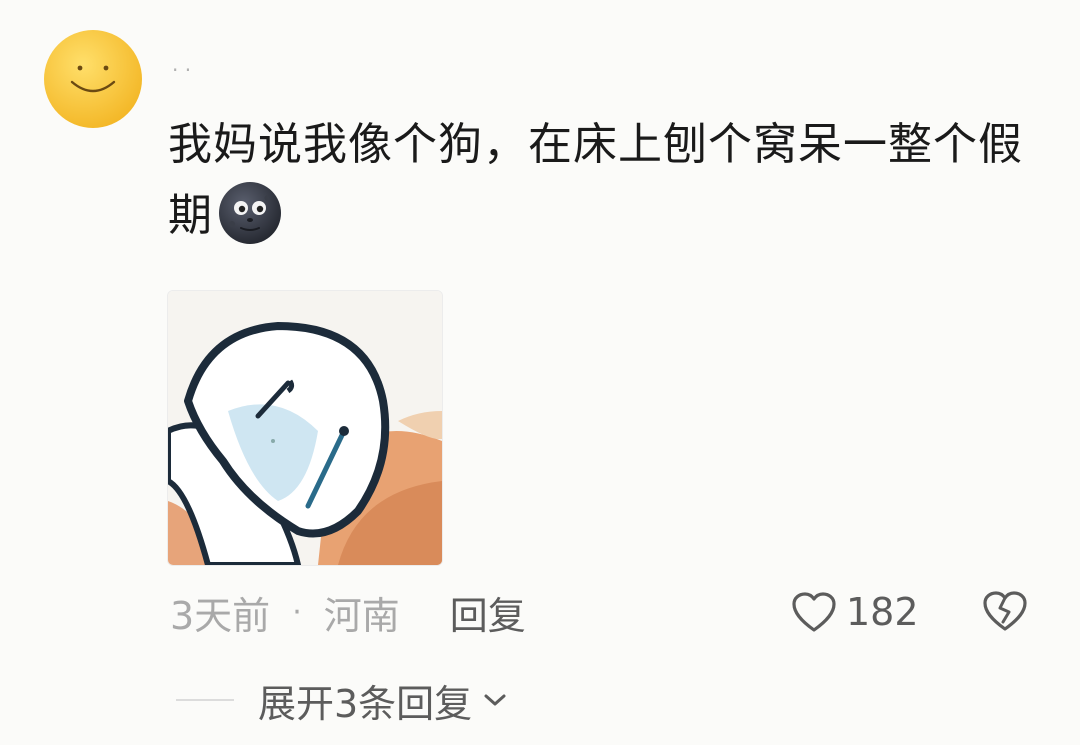  I want to click on like-button: 182, so click(854, 612).